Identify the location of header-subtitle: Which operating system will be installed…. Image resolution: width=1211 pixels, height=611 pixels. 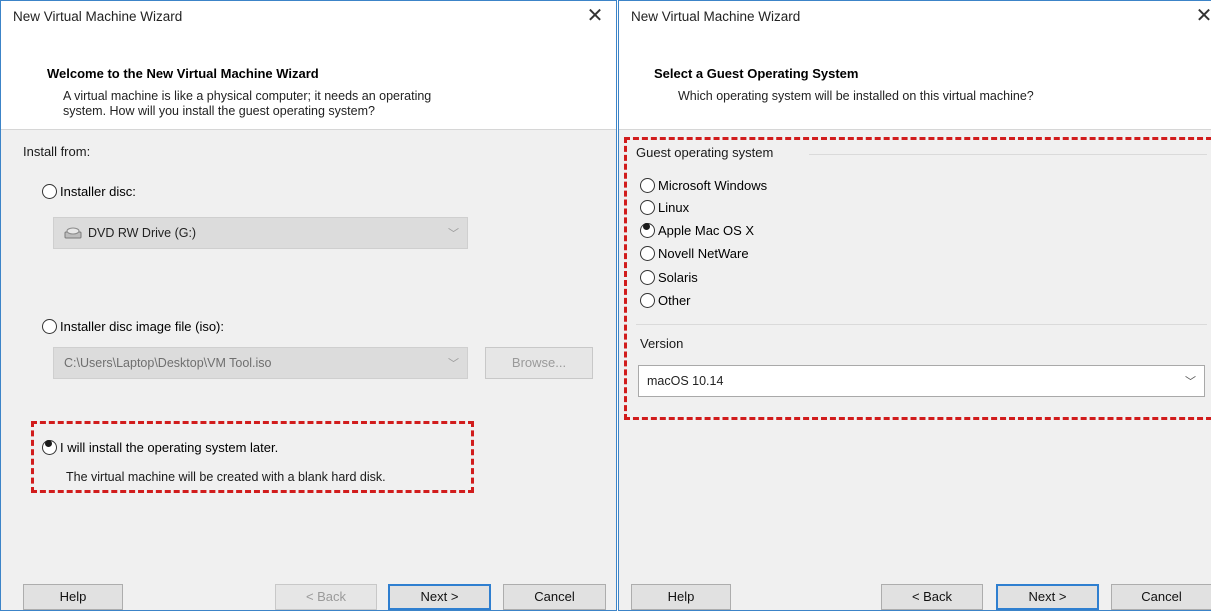
(856, 96).